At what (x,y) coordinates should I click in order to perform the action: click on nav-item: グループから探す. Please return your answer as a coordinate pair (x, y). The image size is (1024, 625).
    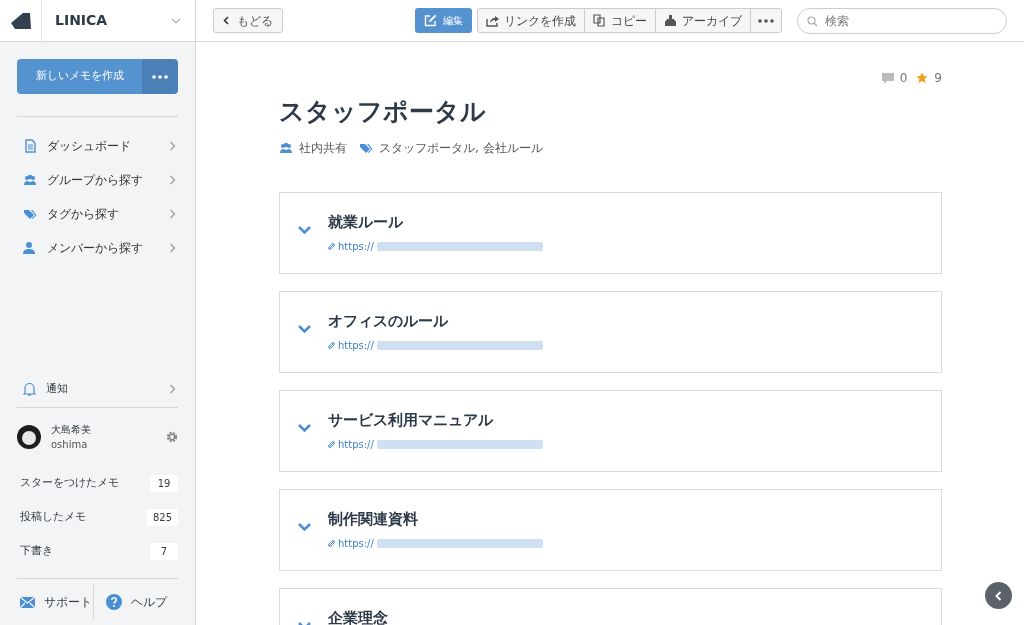
    Looking at the image, I should click on (97, 180).